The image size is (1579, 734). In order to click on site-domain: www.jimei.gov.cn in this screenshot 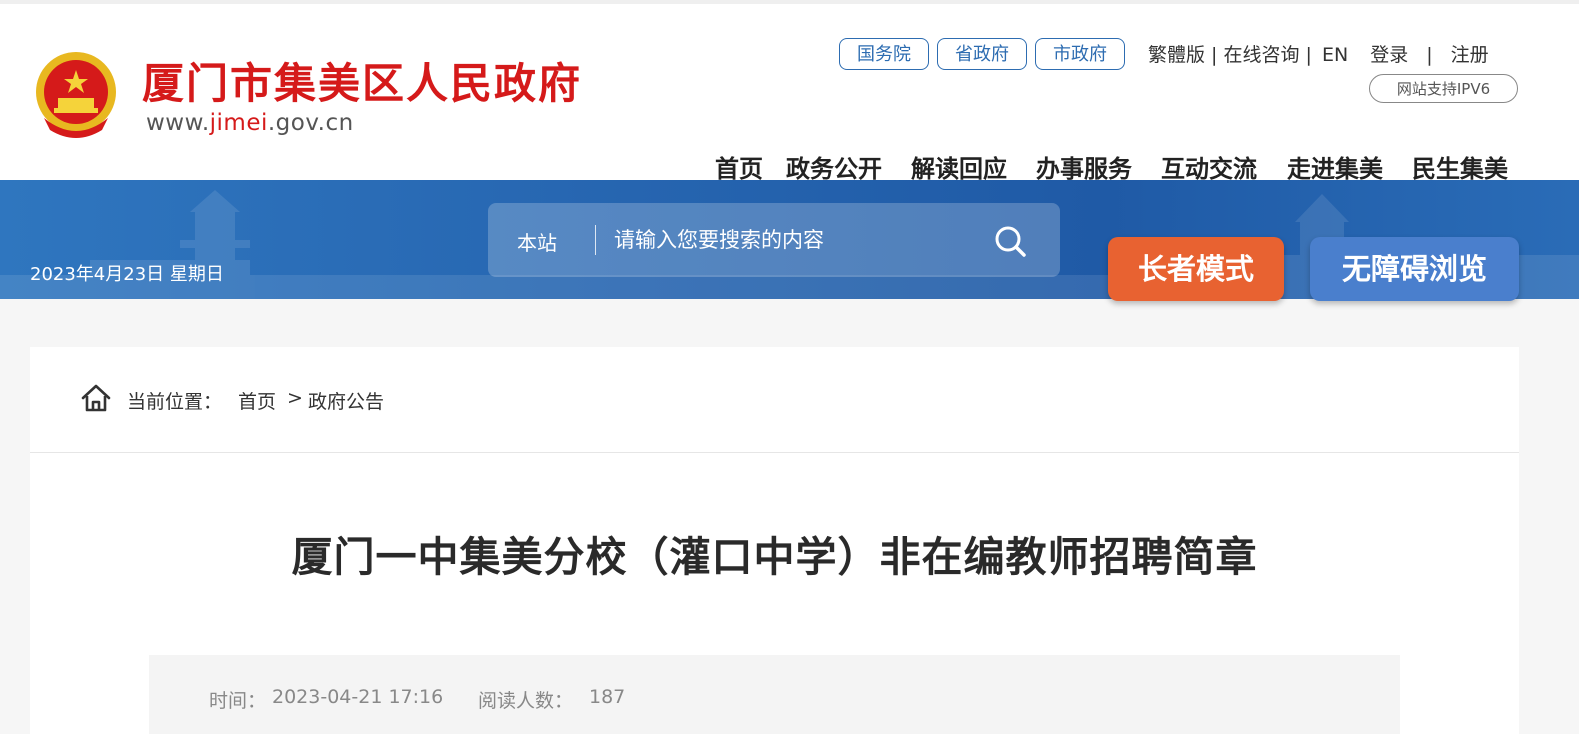, I will do `click(250, 123)`.